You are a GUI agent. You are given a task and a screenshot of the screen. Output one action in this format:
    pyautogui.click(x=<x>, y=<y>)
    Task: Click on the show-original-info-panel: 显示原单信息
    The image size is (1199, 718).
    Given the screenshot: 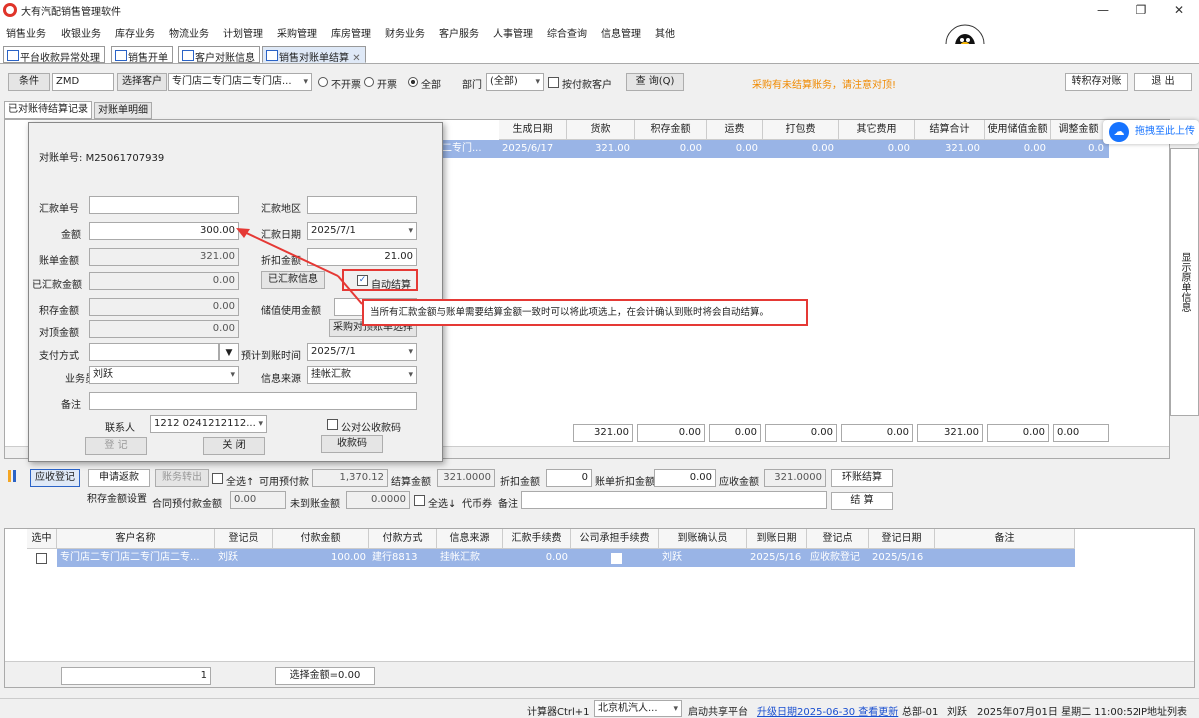 What is the action you would take?
    pyautogui.click(x=1184, y=282)
    